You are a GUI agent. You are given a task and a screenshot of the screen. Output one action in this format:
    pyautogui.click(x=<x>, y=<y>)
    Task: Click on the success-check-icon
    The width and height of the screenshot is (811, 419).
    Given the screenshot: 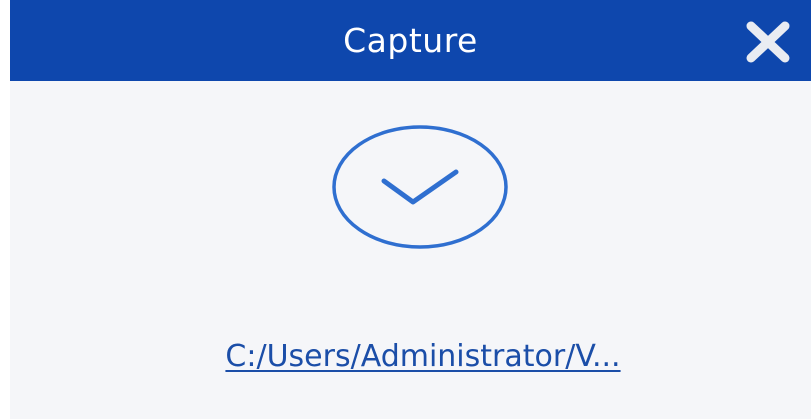 What is the action you would take?
    pyautogui.click(x=420, y=187)
    